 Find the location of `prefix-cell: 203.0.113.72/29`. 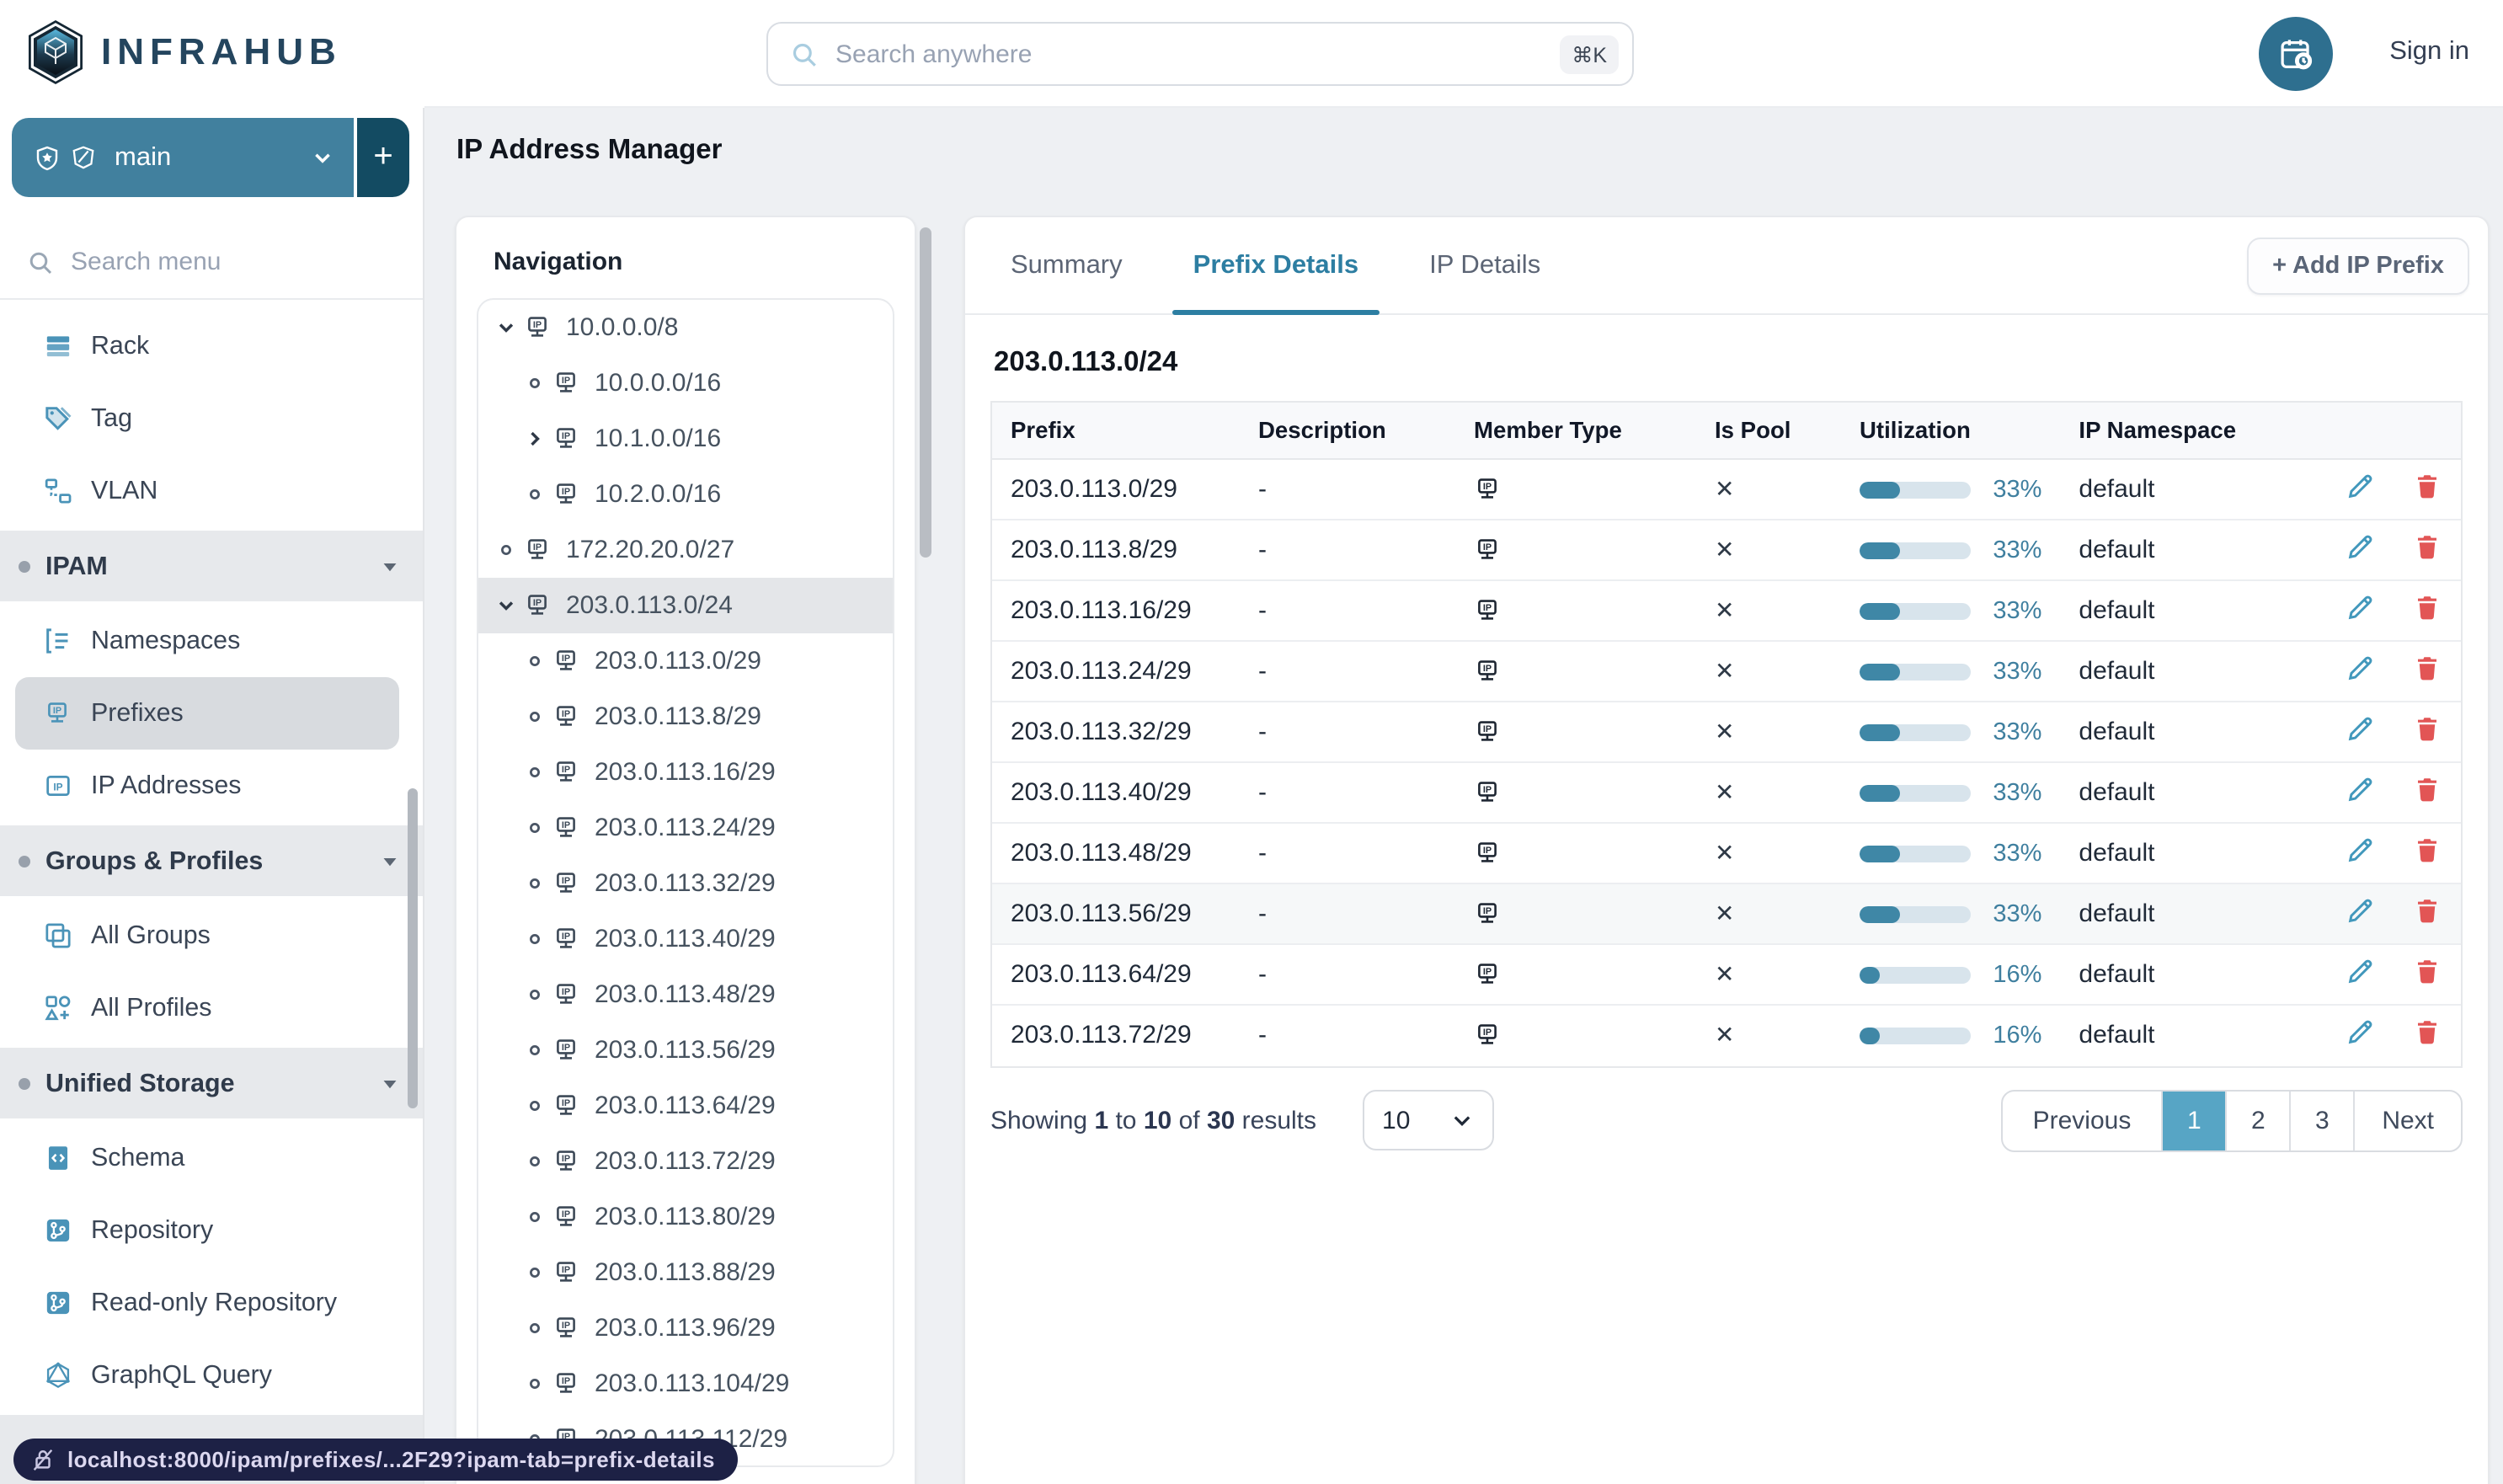

prefix-cell: 203.0.113.72/29 is located at coordinates (1116, 1035).